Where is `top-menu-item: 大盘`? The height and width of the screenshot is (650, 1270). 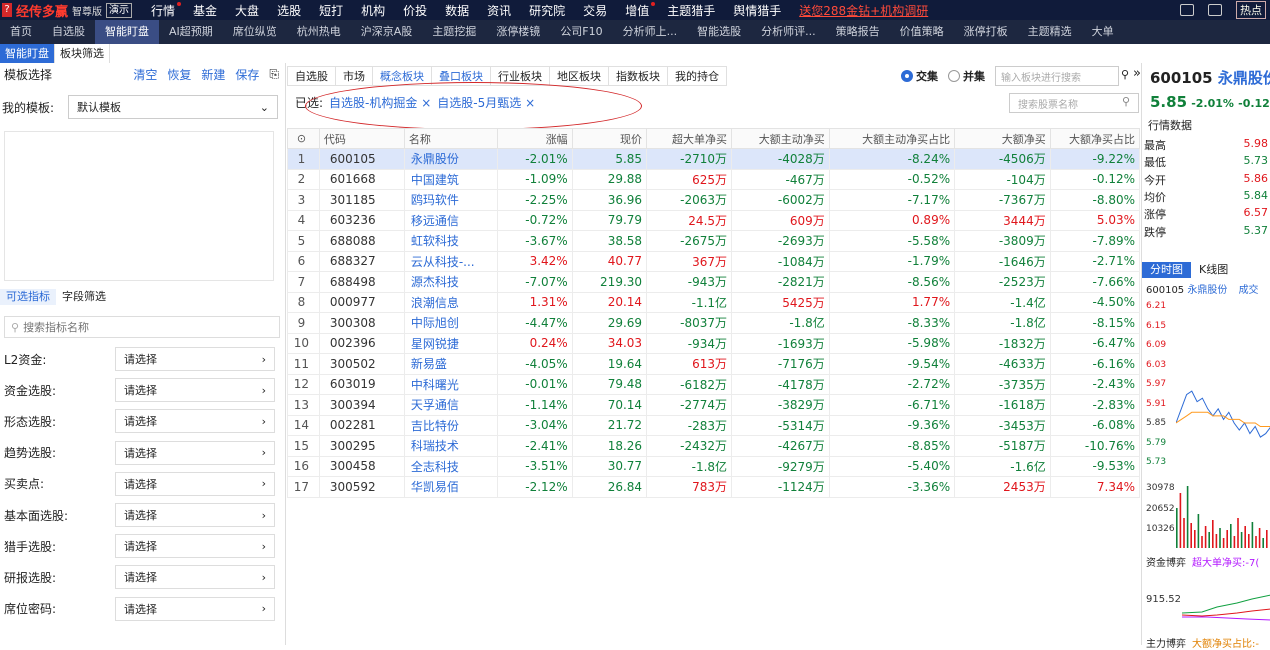
top-menu-item: 大盘 is located at coordinates (247, 10).